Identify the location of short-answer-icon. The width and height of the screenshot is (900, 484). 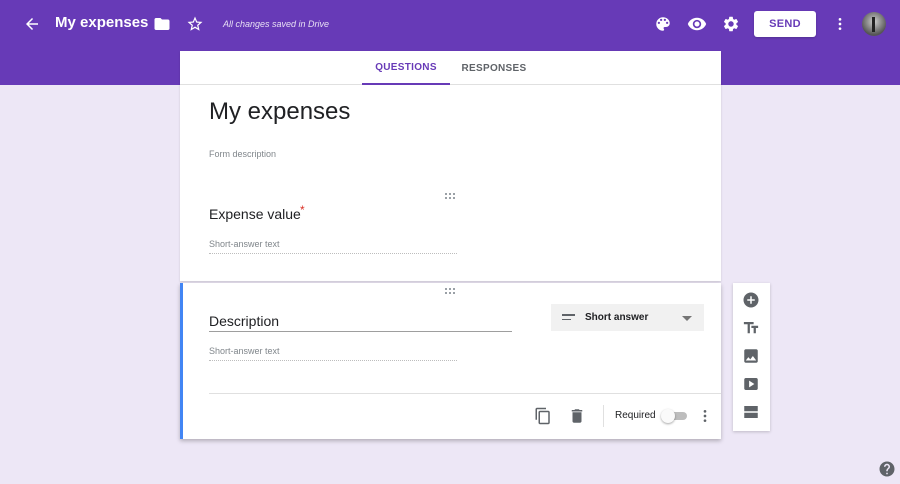
(568, 318).